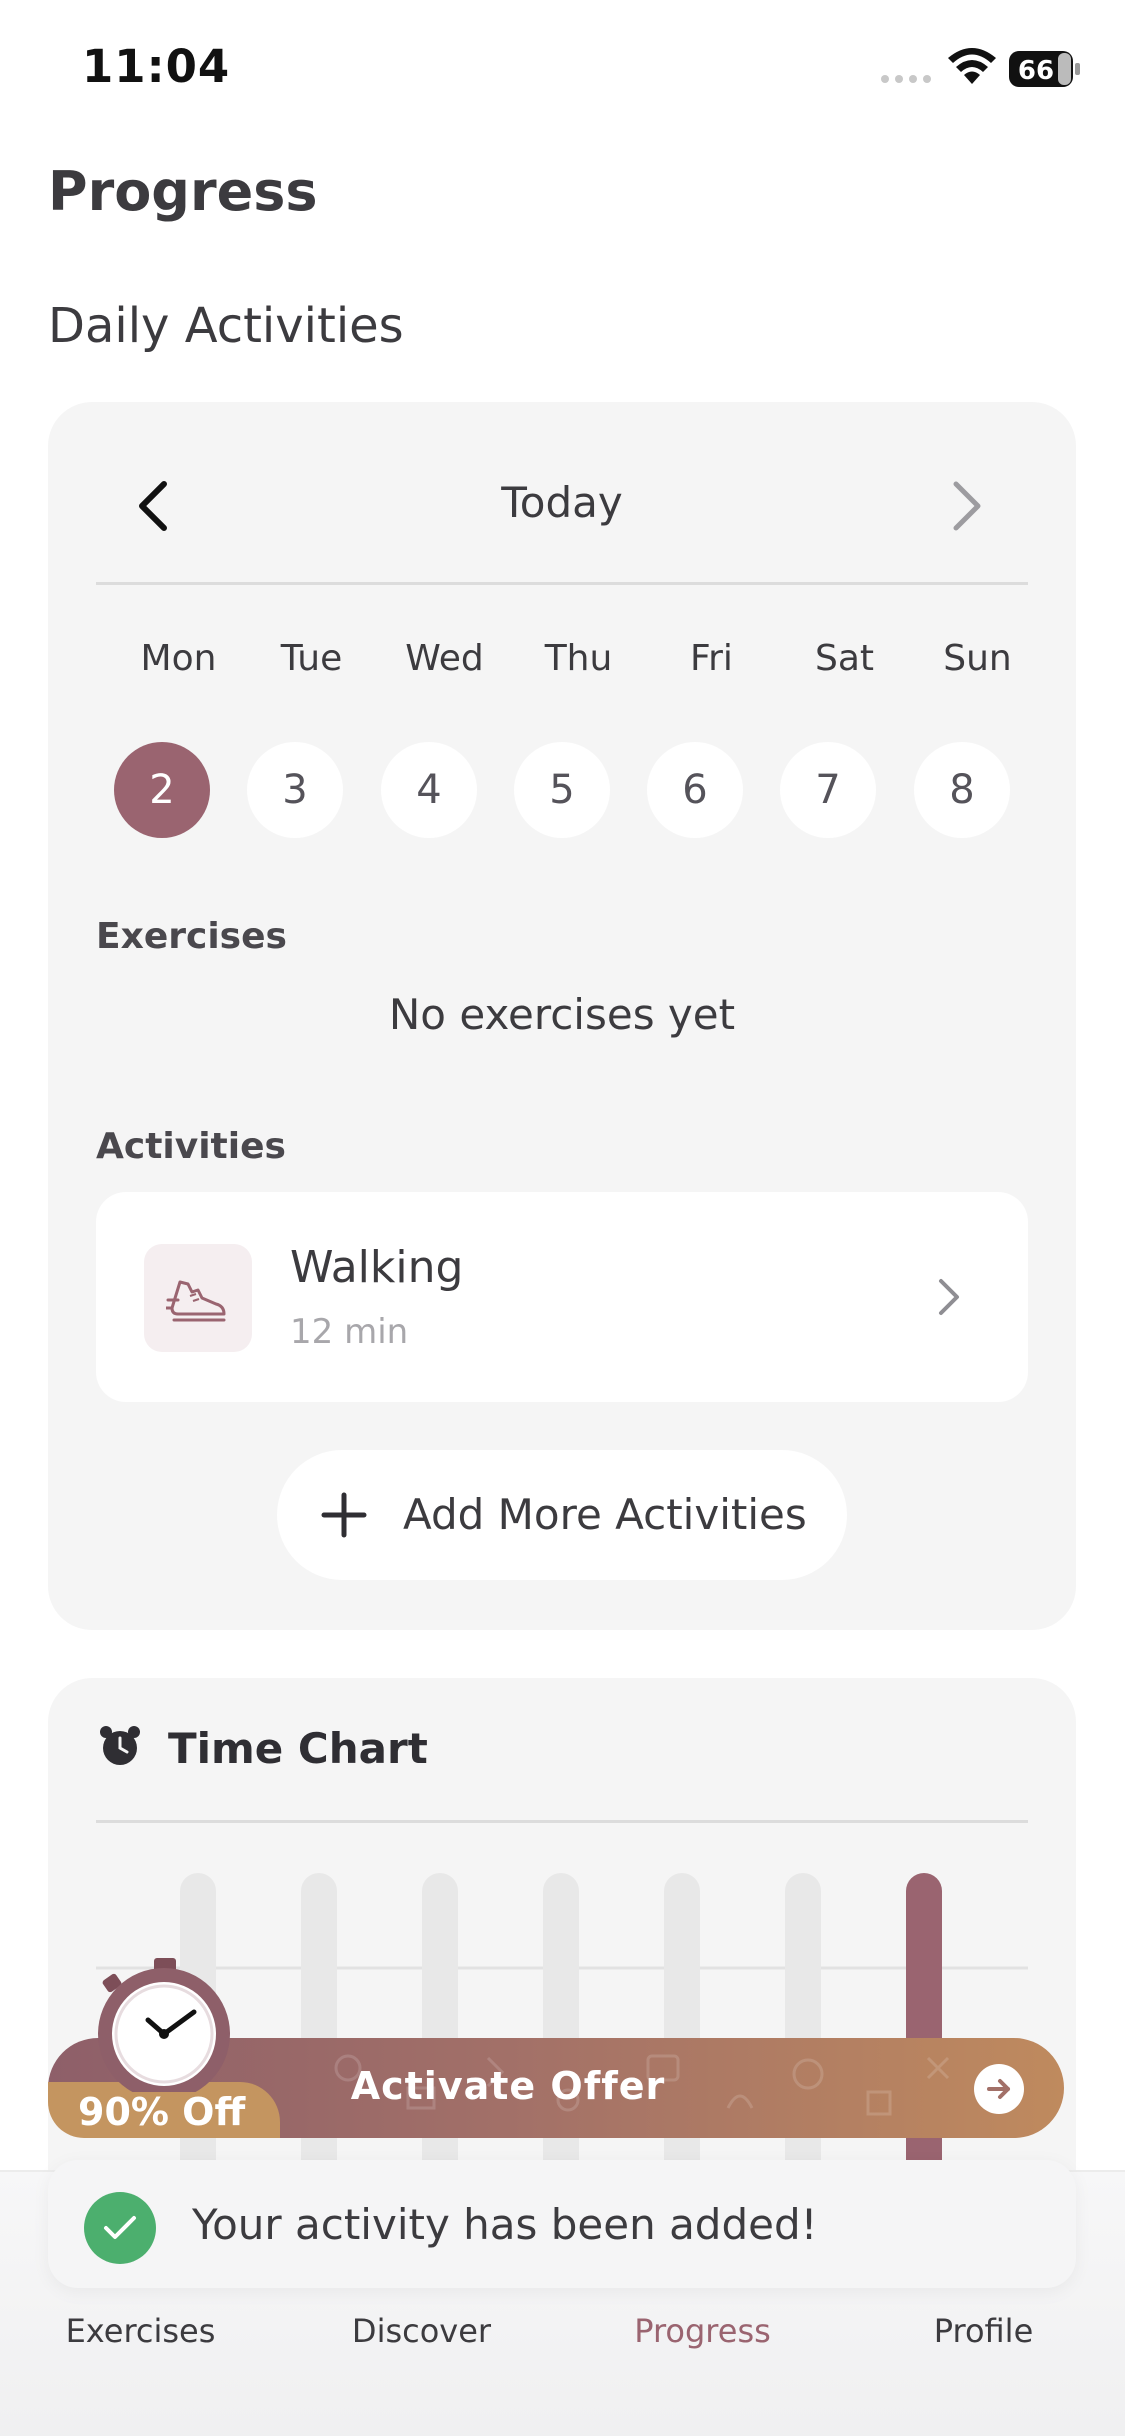 This screenshot has width=1125, height=2436. I want to click on weekday-label: Fri, so click(711, 658).